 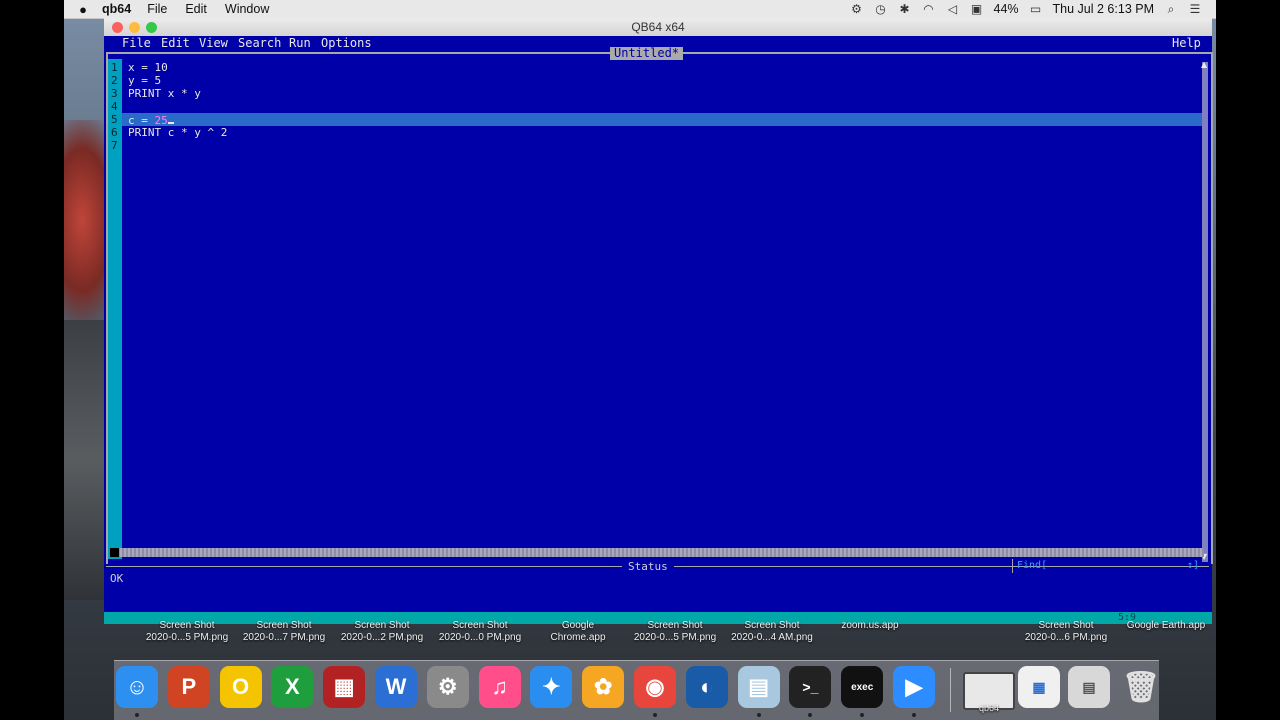 I want to click on qb-menu-options: Options, so click(x=346, y=43).